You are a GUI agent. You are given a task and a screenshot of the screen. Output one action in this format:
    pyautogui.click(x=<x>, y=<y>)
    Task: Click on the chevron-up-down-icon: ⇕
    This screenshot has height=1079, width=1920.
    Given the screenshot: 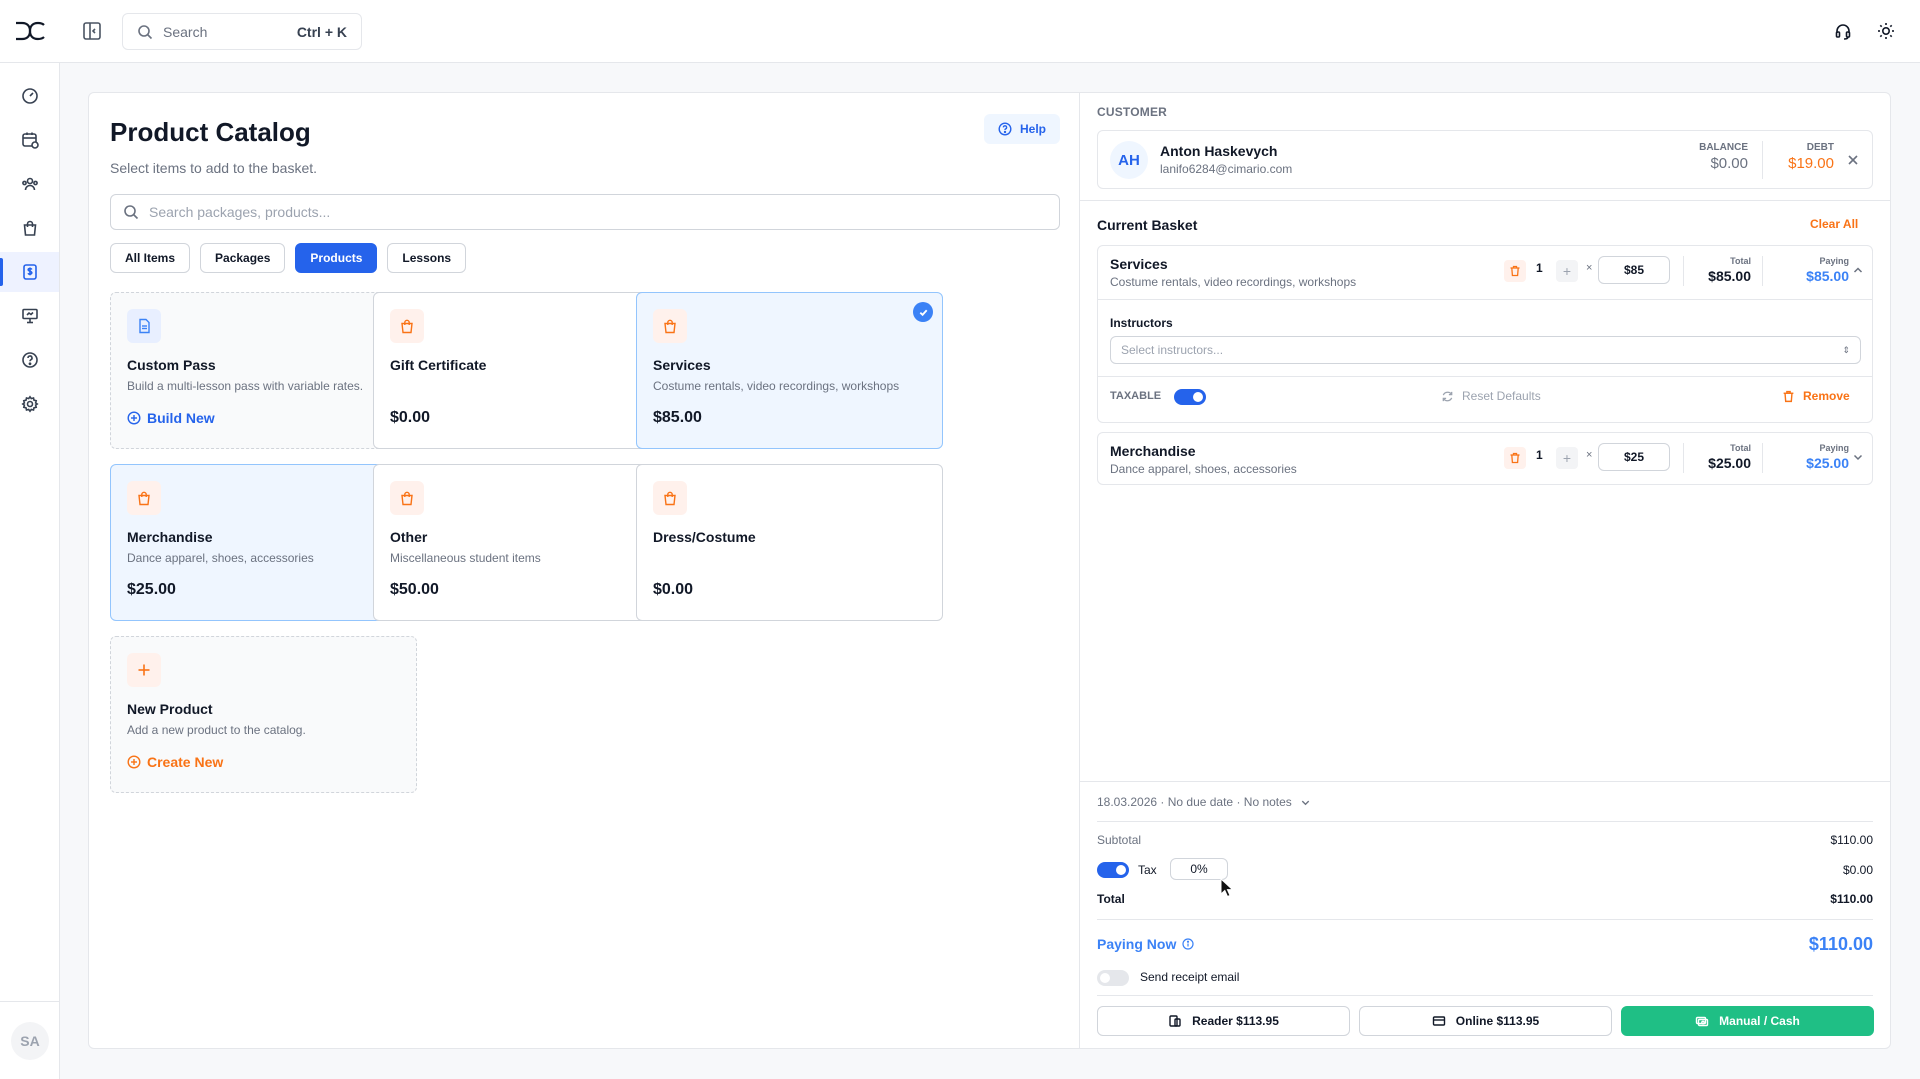 What is the action you would take?
    pyautogui.click(x=1846, y=349)
    